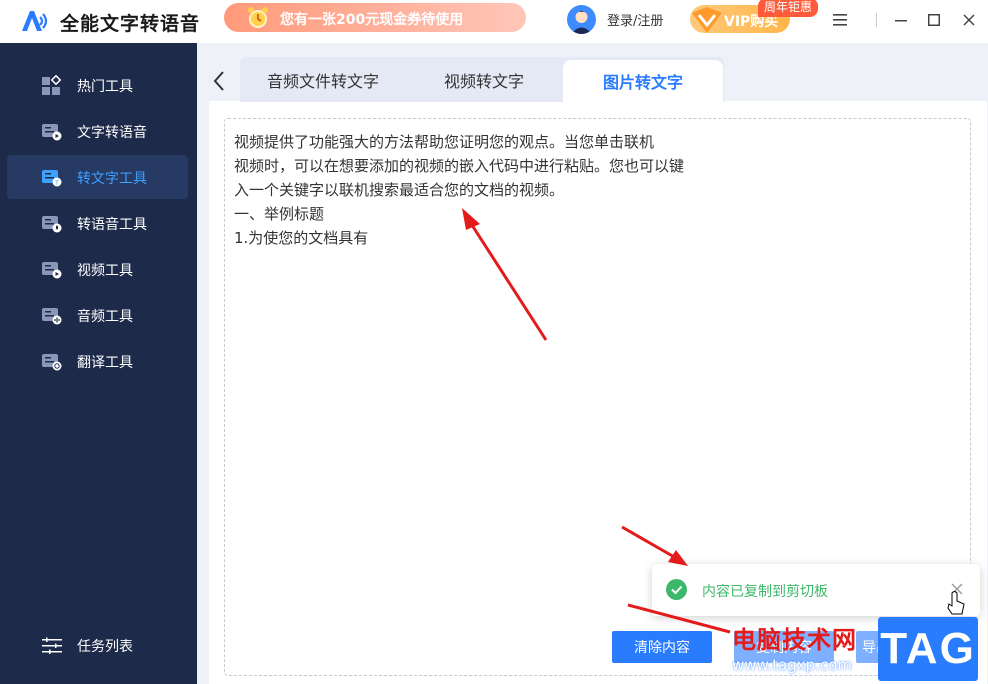 Image resolution: width=988 pixels, height=684 pixels. I want to click on app-logo-icon, so click(35, 21).